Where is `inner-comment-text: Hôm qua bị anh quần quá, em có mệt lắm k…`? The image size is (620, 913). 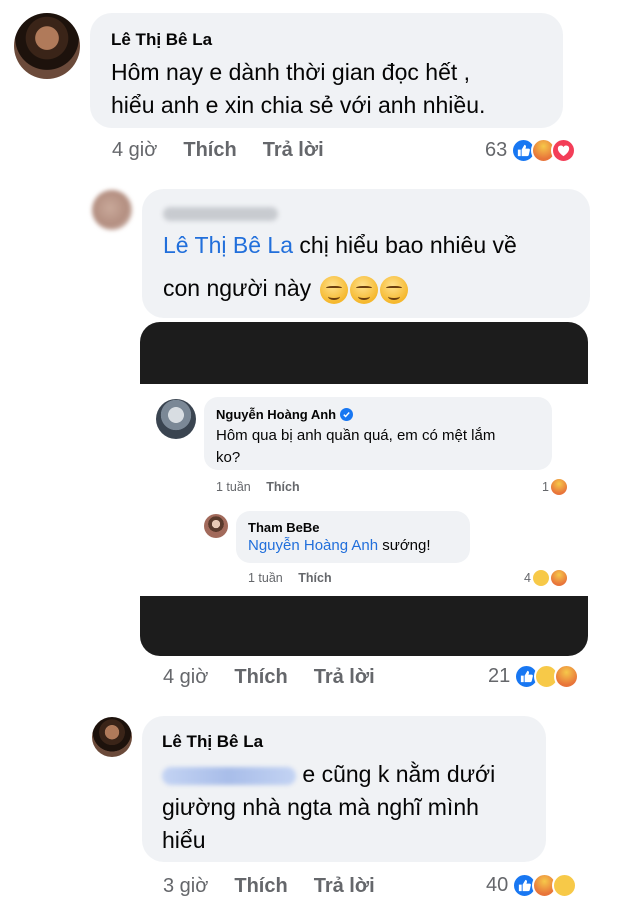
inner-comment-text: Hôm qua bị anh quần quá, em có mệt lắm k… is located at coordinates (355, 447).